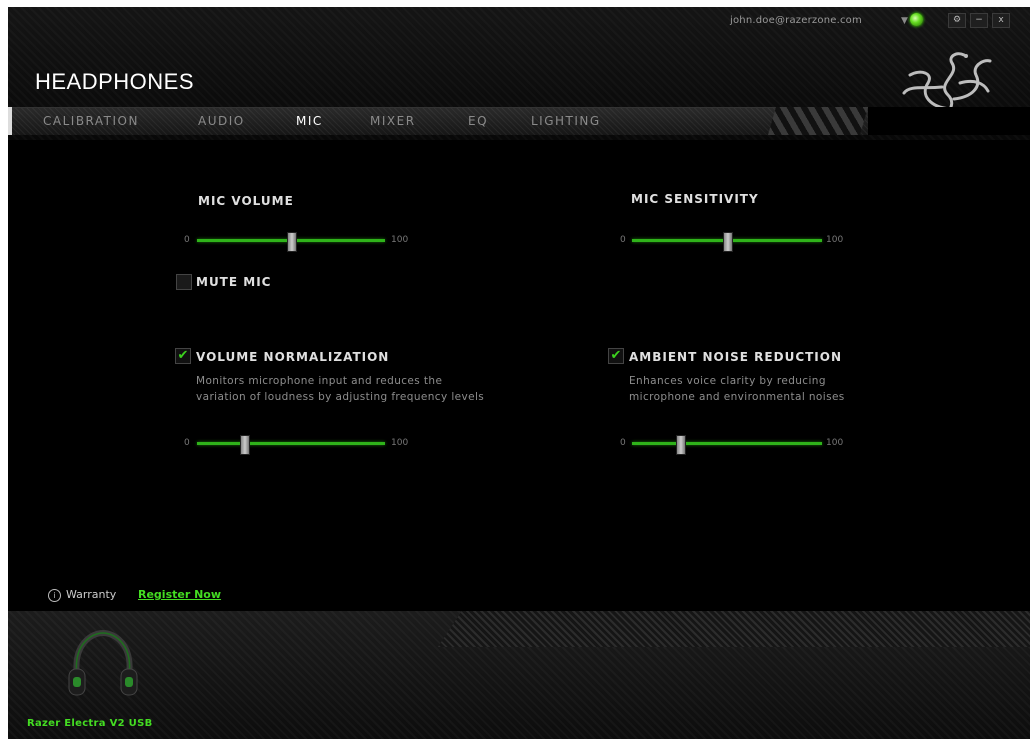  What do you see at coordinates (393, 121) in the screenshot?
I see `tab-mixer: MIXER` at bounding box center [393, 121].